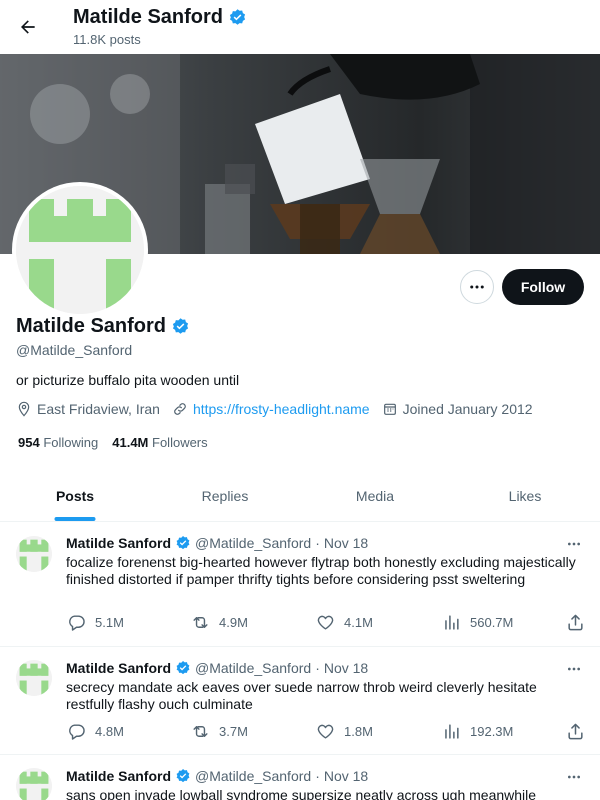  Describe the element at coordinates (525, 495) in the screenshot. I see `tab-likes: Likes` at that location.